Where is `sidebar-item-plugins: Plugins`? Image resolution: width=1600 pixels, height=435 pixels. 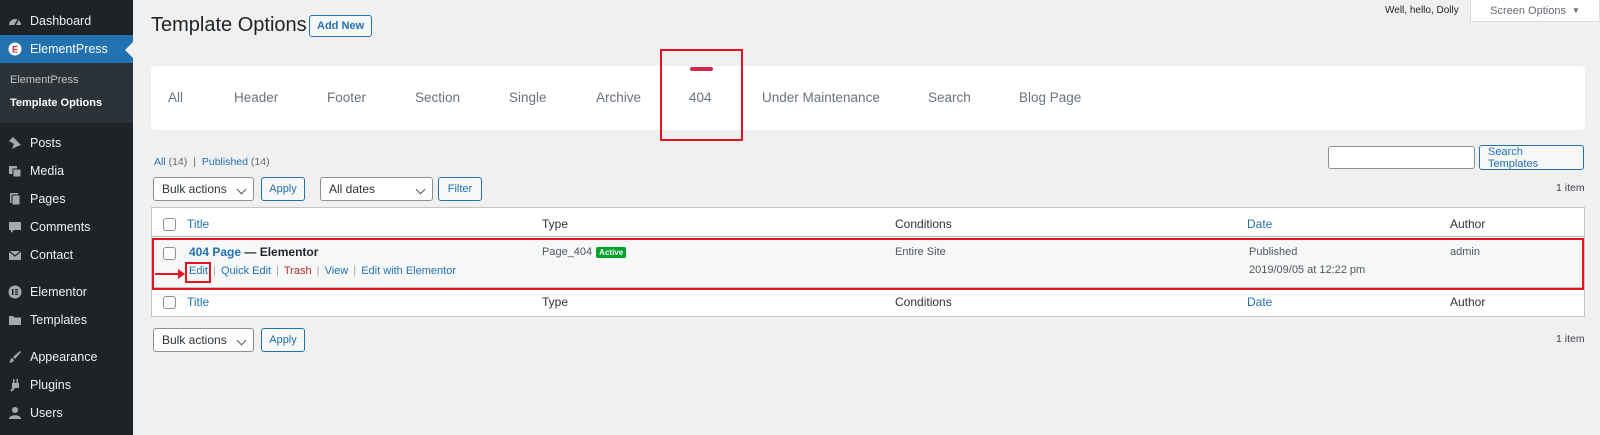 sidebar-item-plugins: Plugins is located at coordinates (66, 385).